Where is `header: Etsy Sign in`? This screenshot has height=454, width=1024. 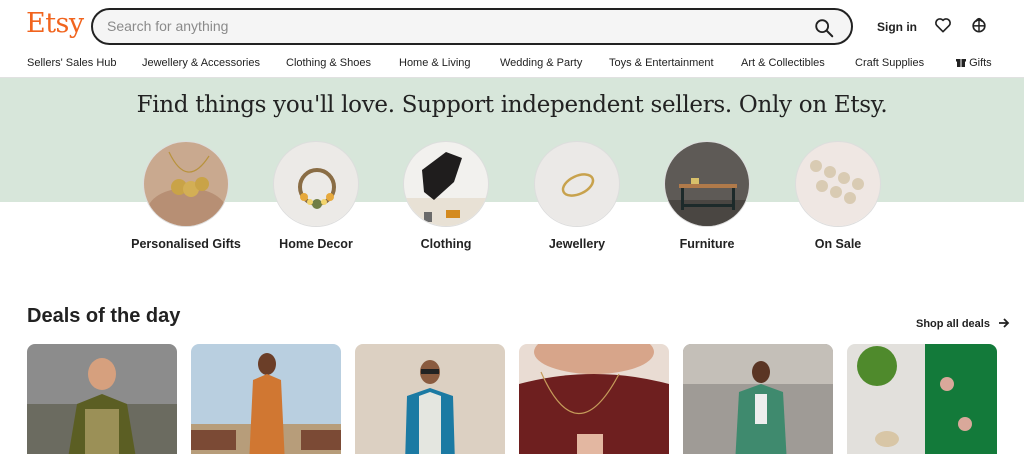
header: Etsy Sign in is located at coordinates (512, 26).